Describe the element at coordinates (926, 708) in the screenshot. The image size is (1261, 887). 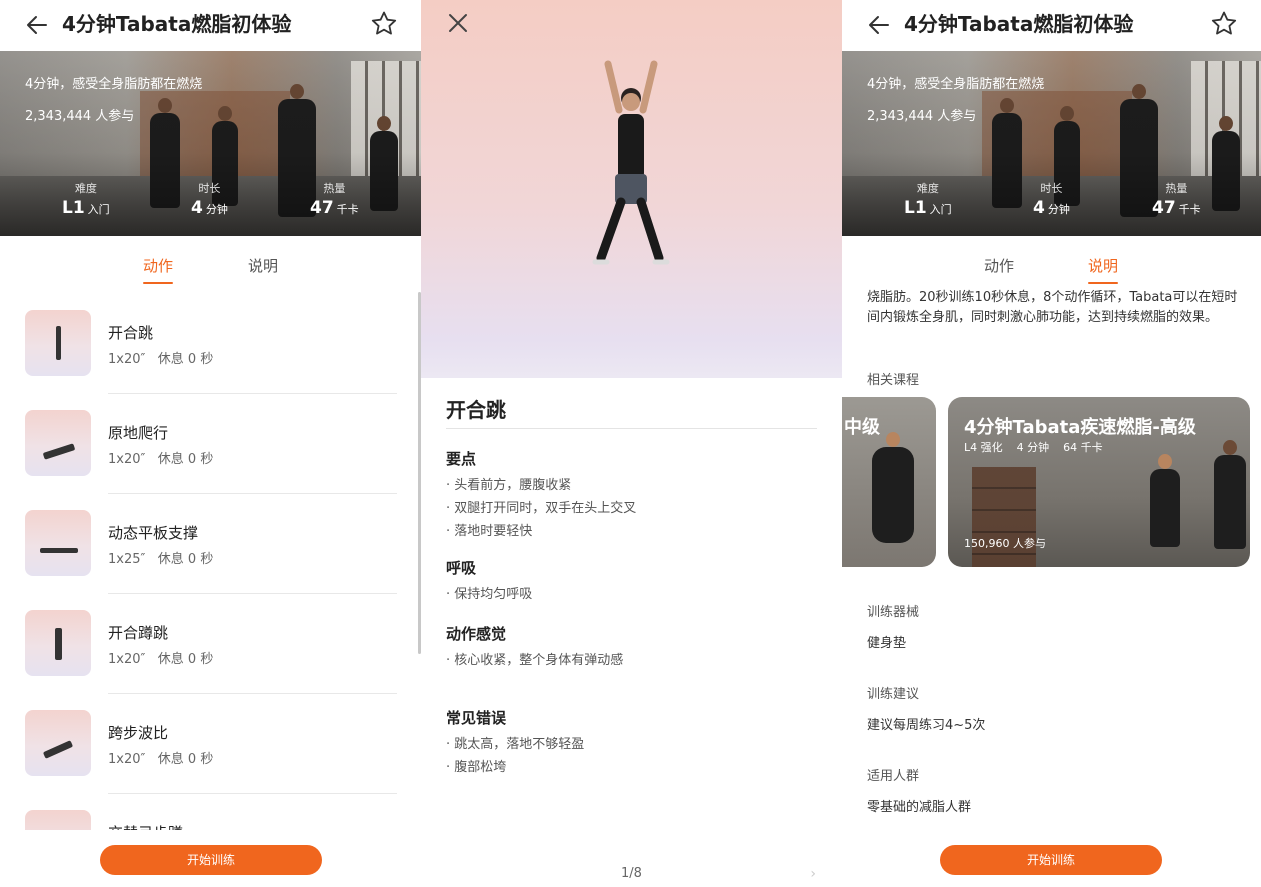
I see `training-advice-info: 训练建议 建议每周练习4~5次` at that location.